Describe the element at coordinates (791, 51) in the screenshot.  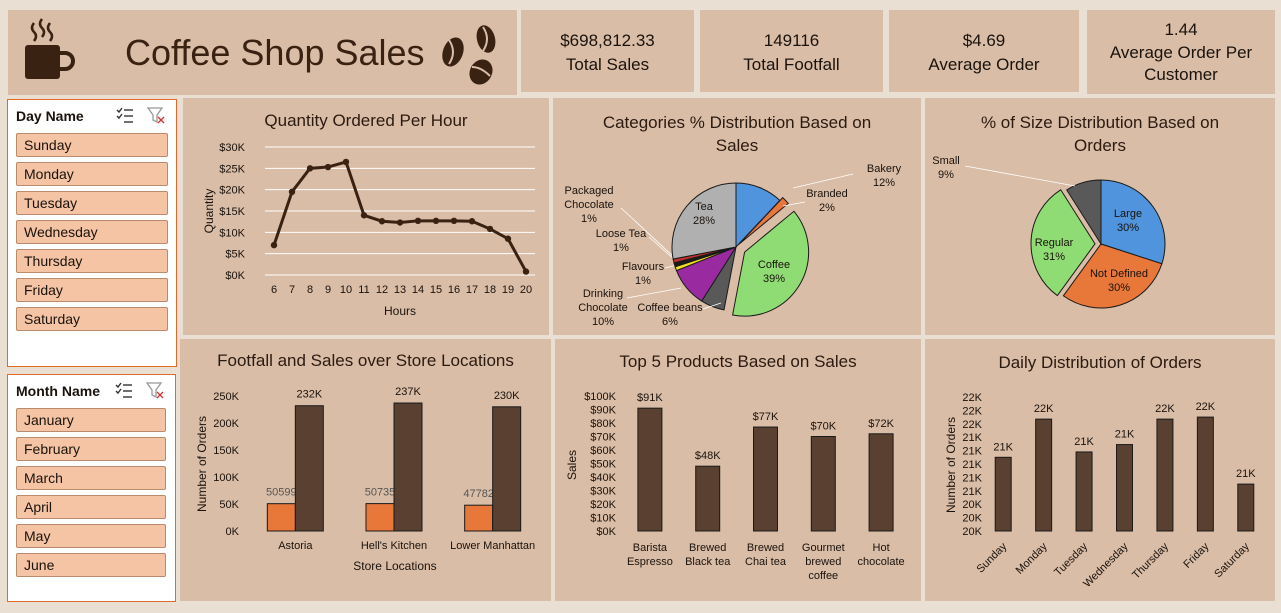
I see `kpi-total-footfall: 149116 Total Footfall` at that location.